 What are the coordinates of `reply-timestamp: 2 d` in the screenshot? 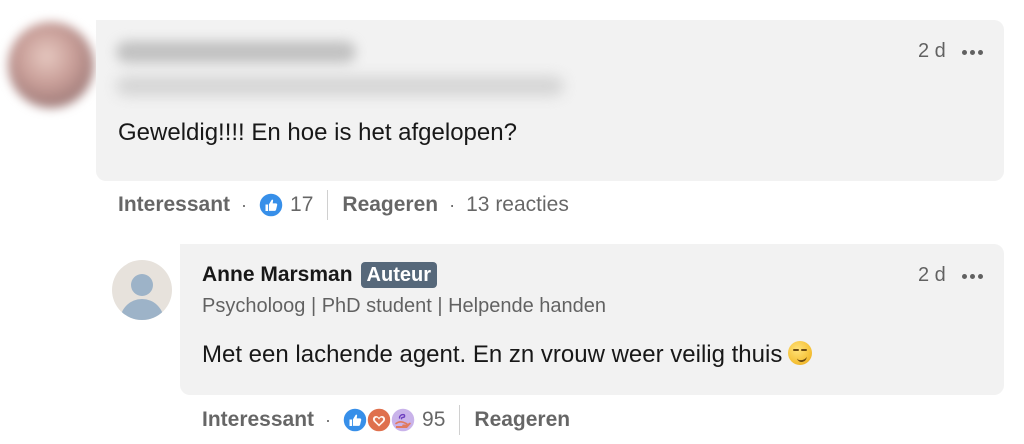 It's located at (932, 275).